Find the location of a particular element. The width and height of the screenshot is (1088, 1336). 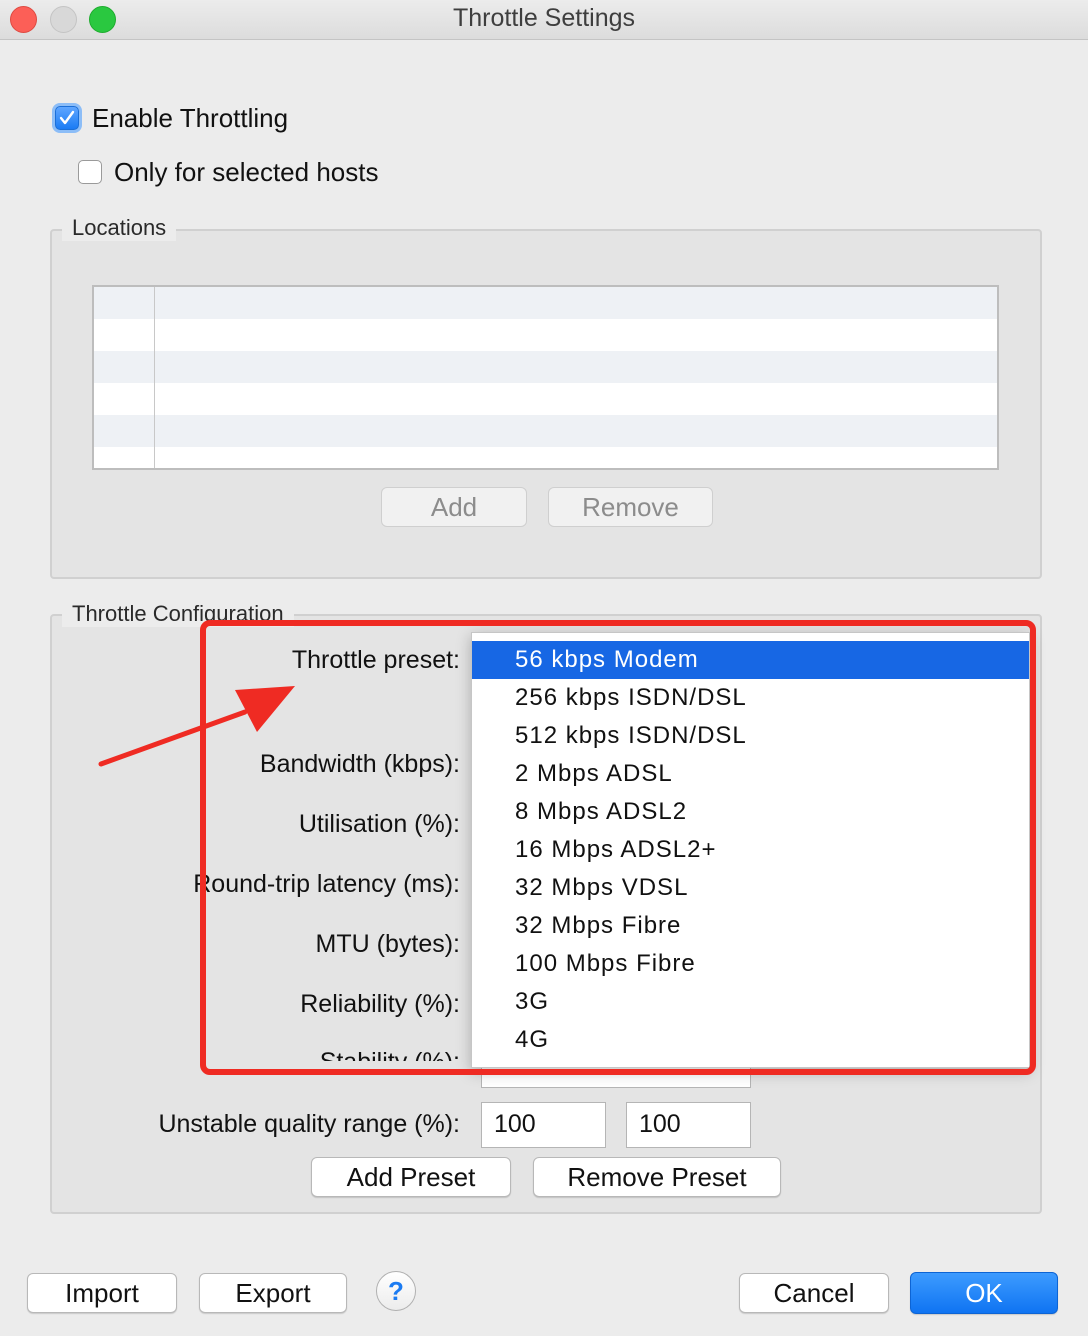

remove-location-button: Remove is located at coordinates (630, 507).